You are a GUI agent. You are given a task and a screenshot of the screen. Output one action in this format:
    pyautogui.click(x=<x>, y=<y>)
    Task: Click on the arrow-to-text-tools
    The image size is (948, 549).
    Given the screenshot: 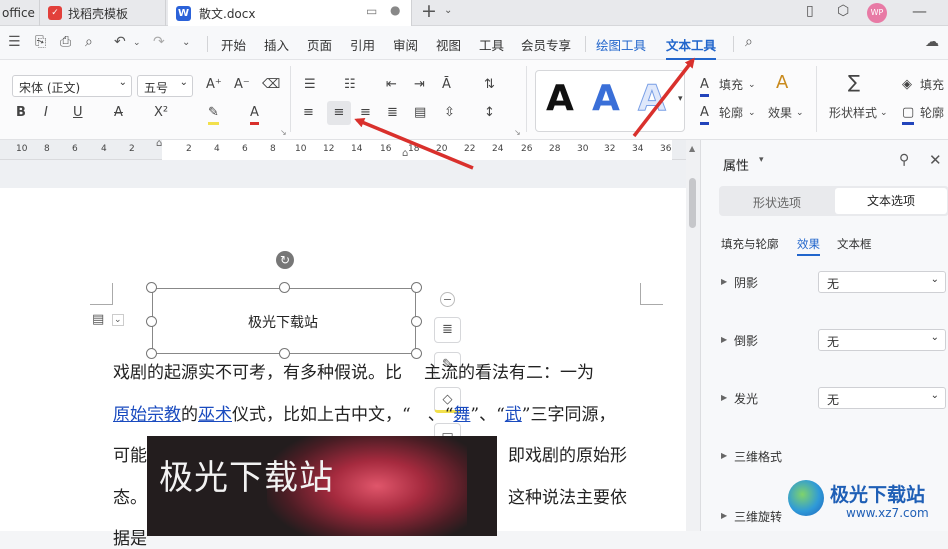 What is the action you would take?
    pyautogui.click(x=663, y=97)
    